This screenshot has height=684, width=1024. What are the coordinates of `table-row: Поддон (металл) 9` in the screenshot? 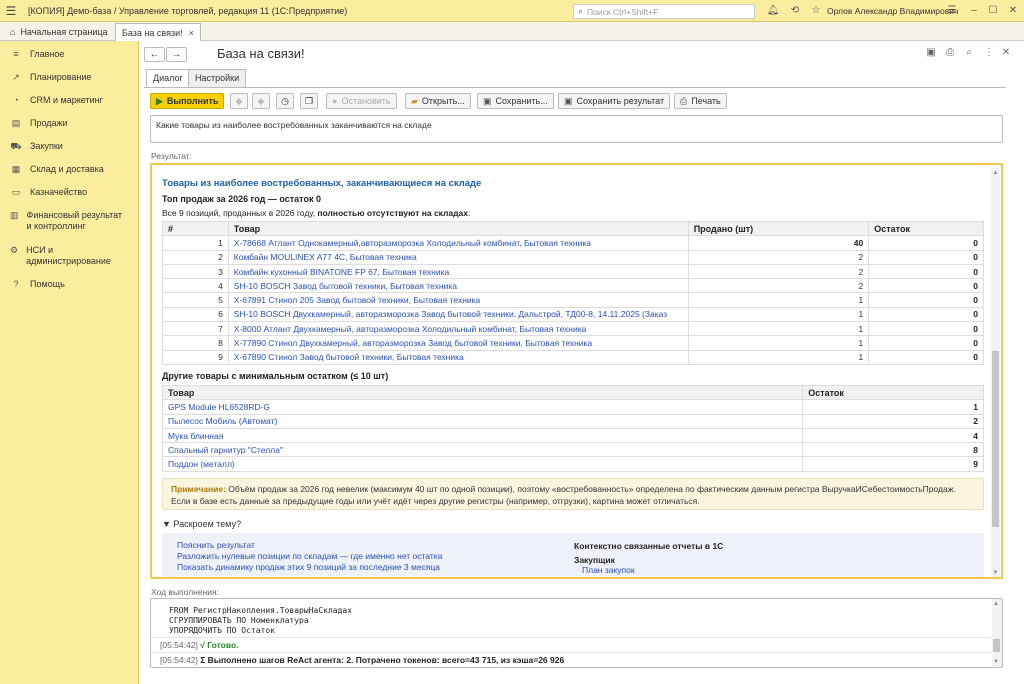 It's located at (572, 464).